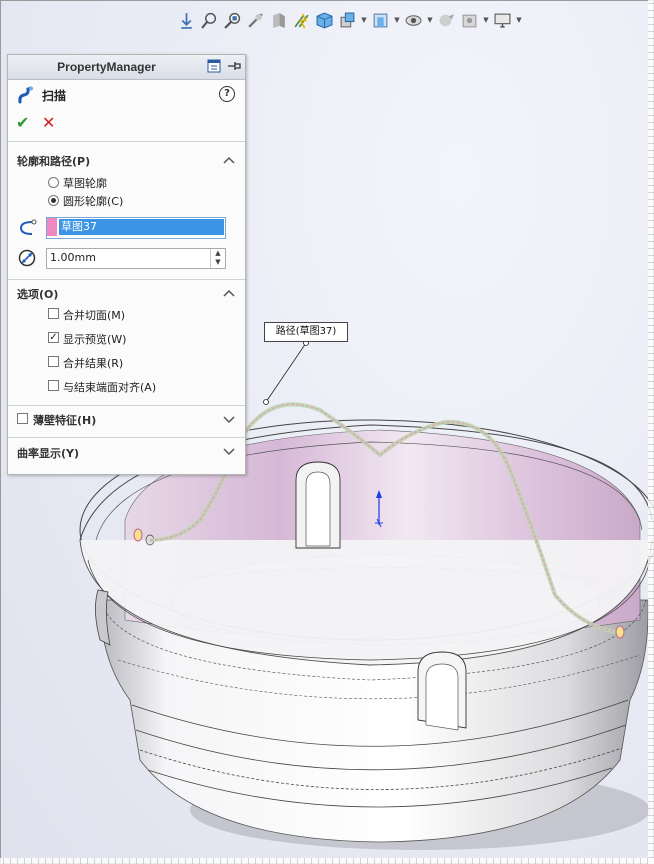 This screenshot has width=654, height=864. What do you see at coordinates (53, 200) in the screenshot?
I see `radio-circular-profile` at bounding box center [53, 200].